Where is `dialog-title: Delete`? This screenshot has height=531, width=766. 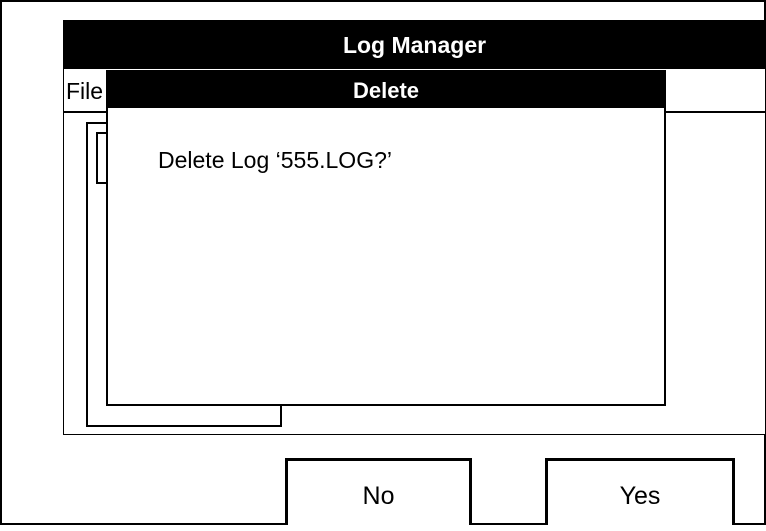 dialog-title: Delete is located at coordinates (386, 90).